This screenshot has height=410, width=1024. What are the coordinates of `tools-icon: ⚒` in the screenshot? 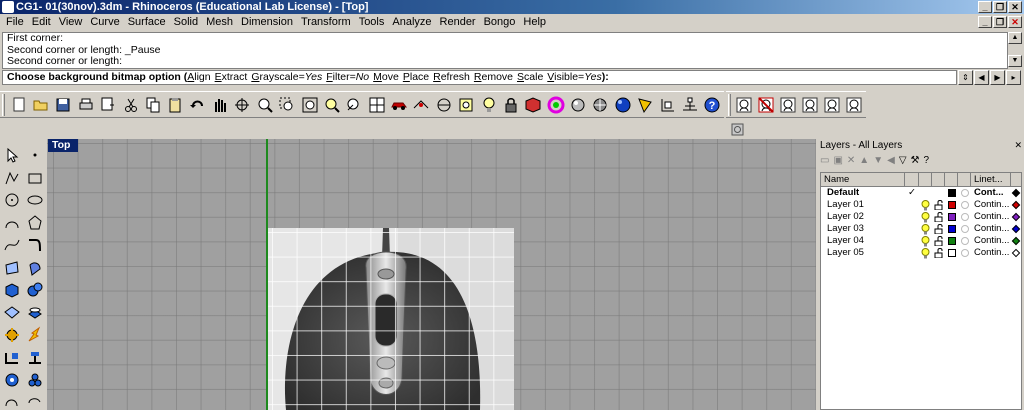 It's located at (915, 160).